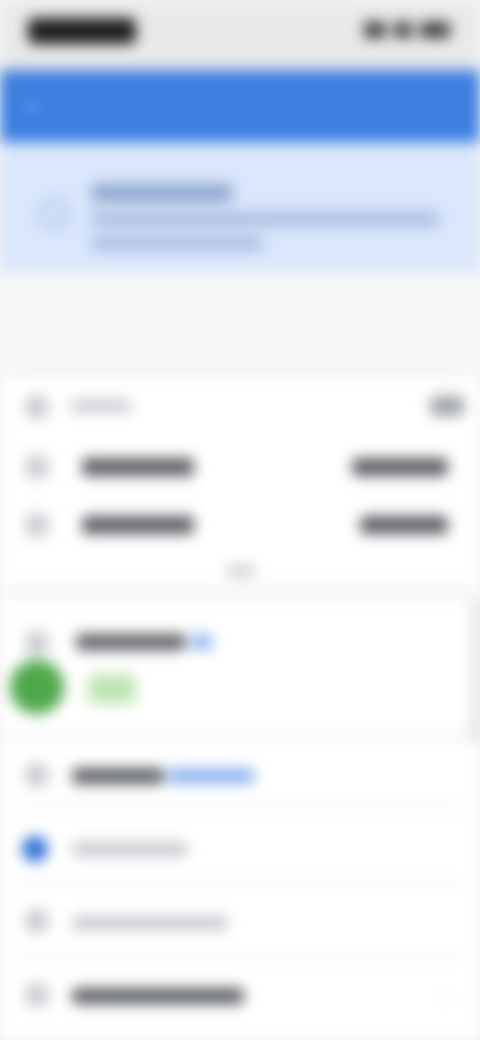 The width and height of the screenshot is (480, 1040). What do you see at coordinates (452, 996) in the screenshot?
I see `chevron-right-icon: ›` at bounding box center [452, 996].